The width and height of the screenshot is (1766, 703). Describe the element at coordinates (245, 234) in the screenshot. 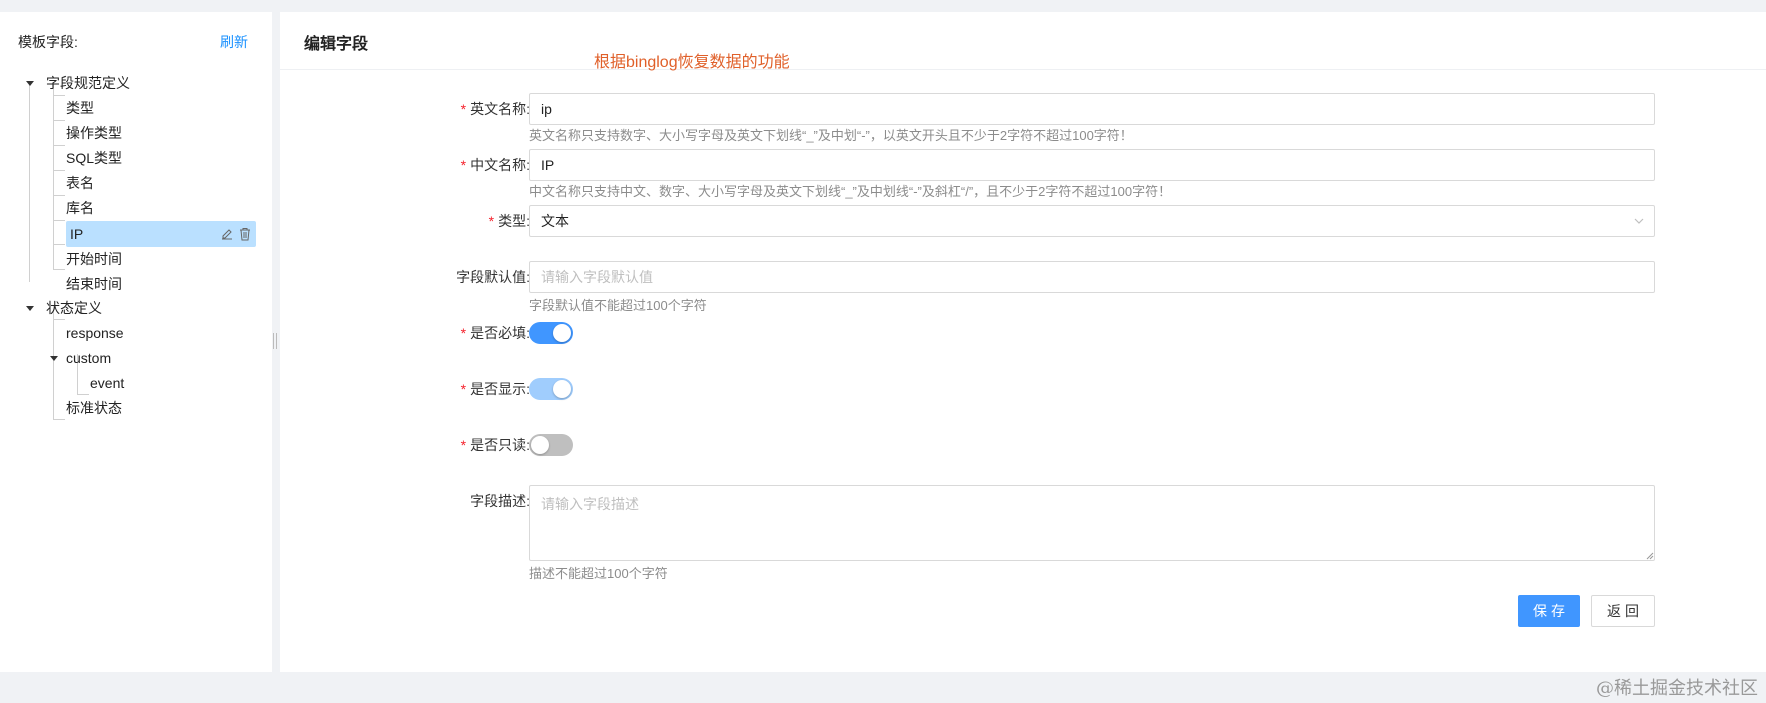

I see `delete-icon` at that location.